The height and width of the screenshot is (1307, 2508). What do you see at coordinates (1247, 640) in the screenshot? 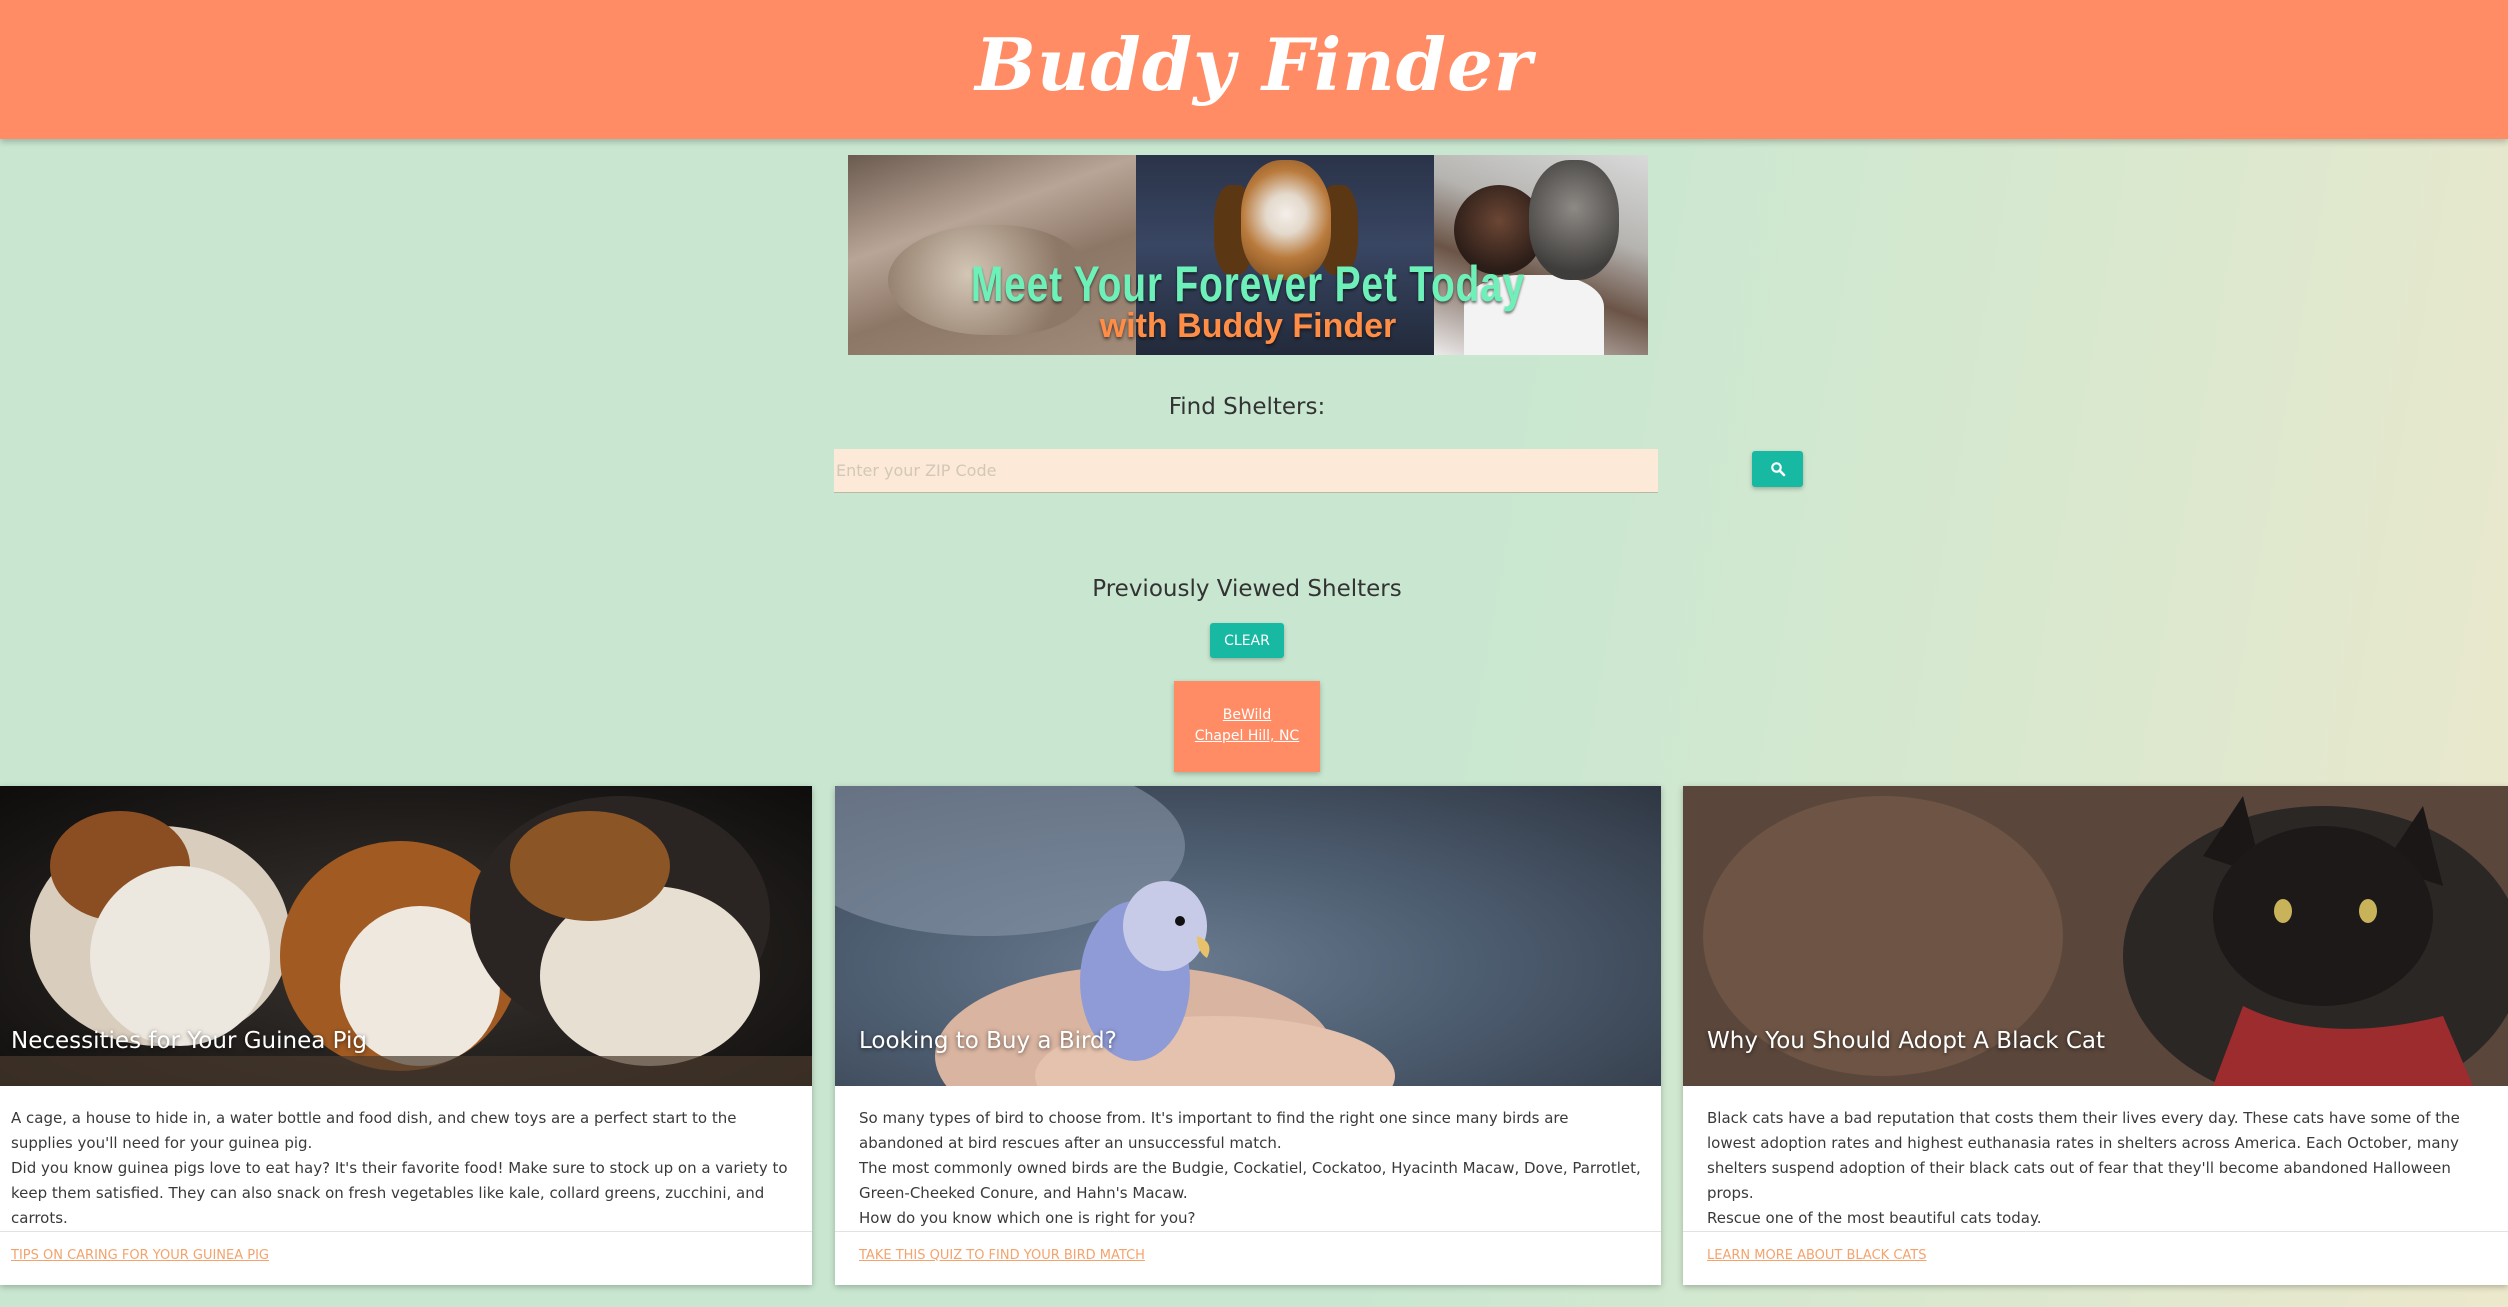
I see `clear-button: CLEAR` at bounding box center [1247, 640].